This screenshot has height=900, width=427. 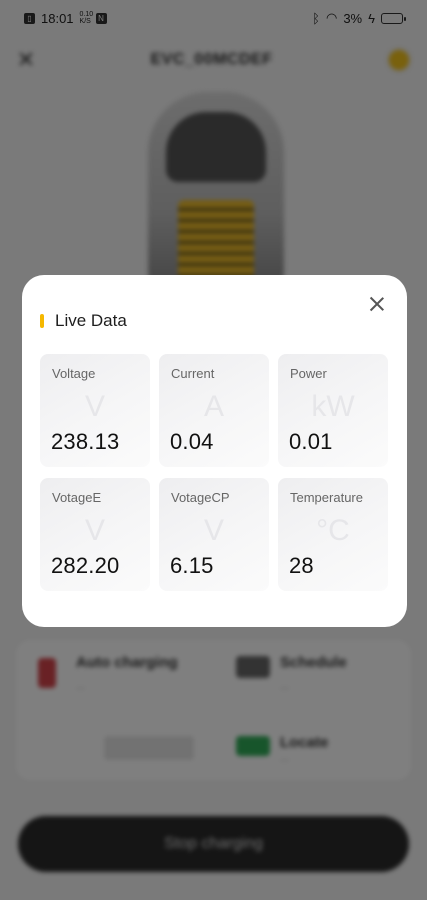 I want to click on tile-unit: A, so click(x=213, y=406).